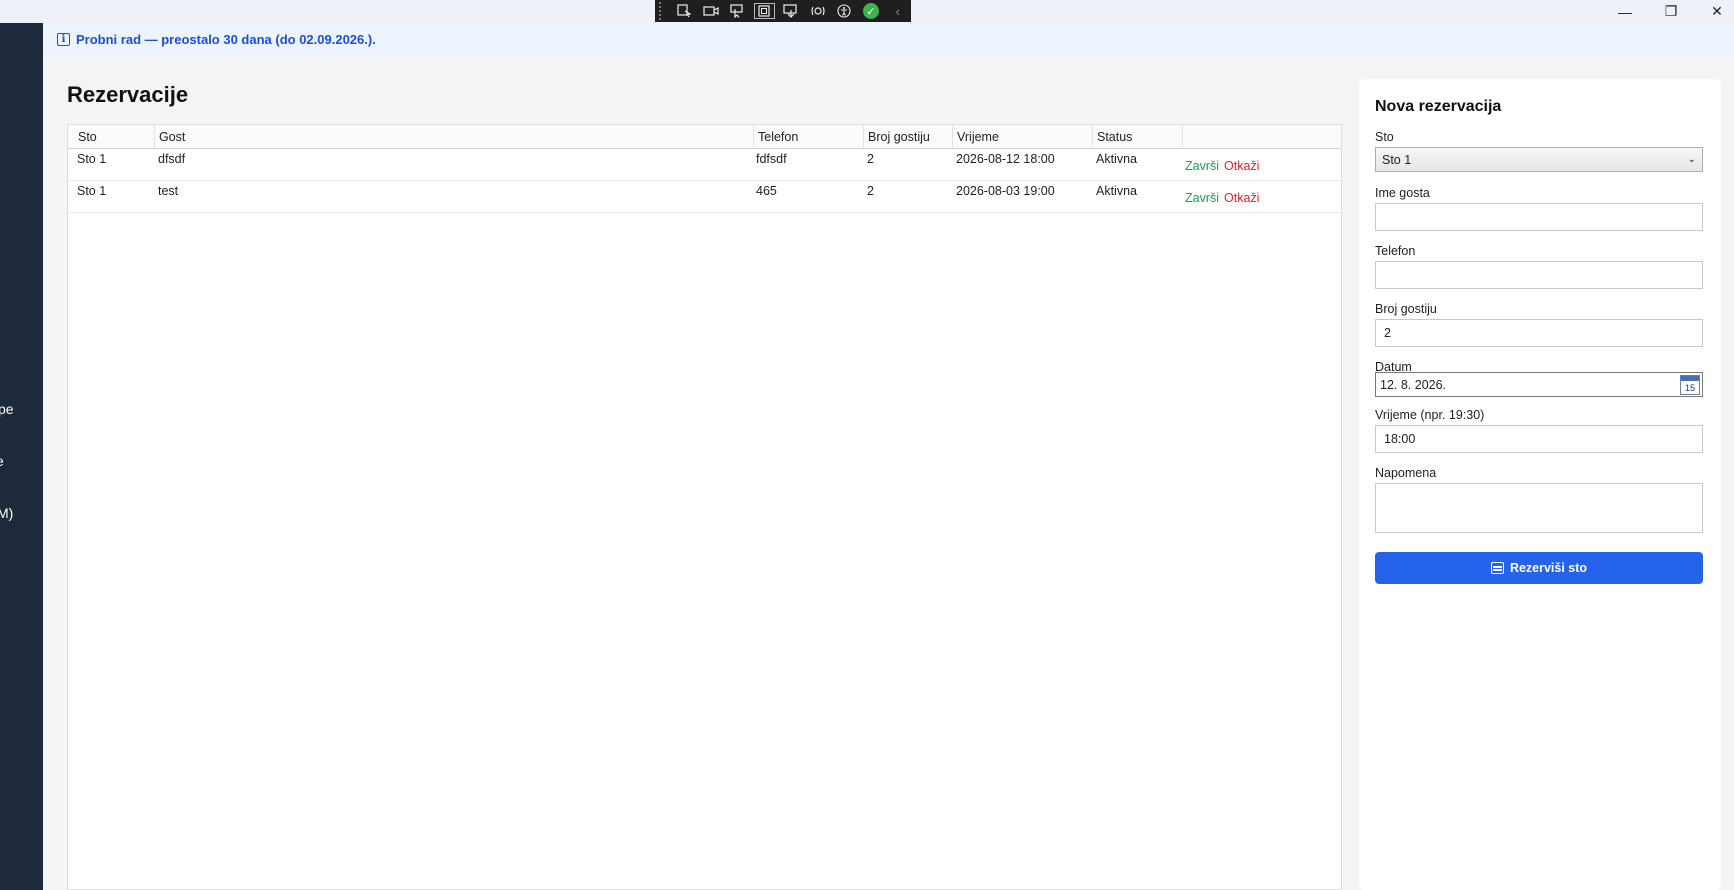 This screenshot has height=890, width=1734. I want to click on column-header-broj-gostiju: Broj gostiju, so click(908, 137).